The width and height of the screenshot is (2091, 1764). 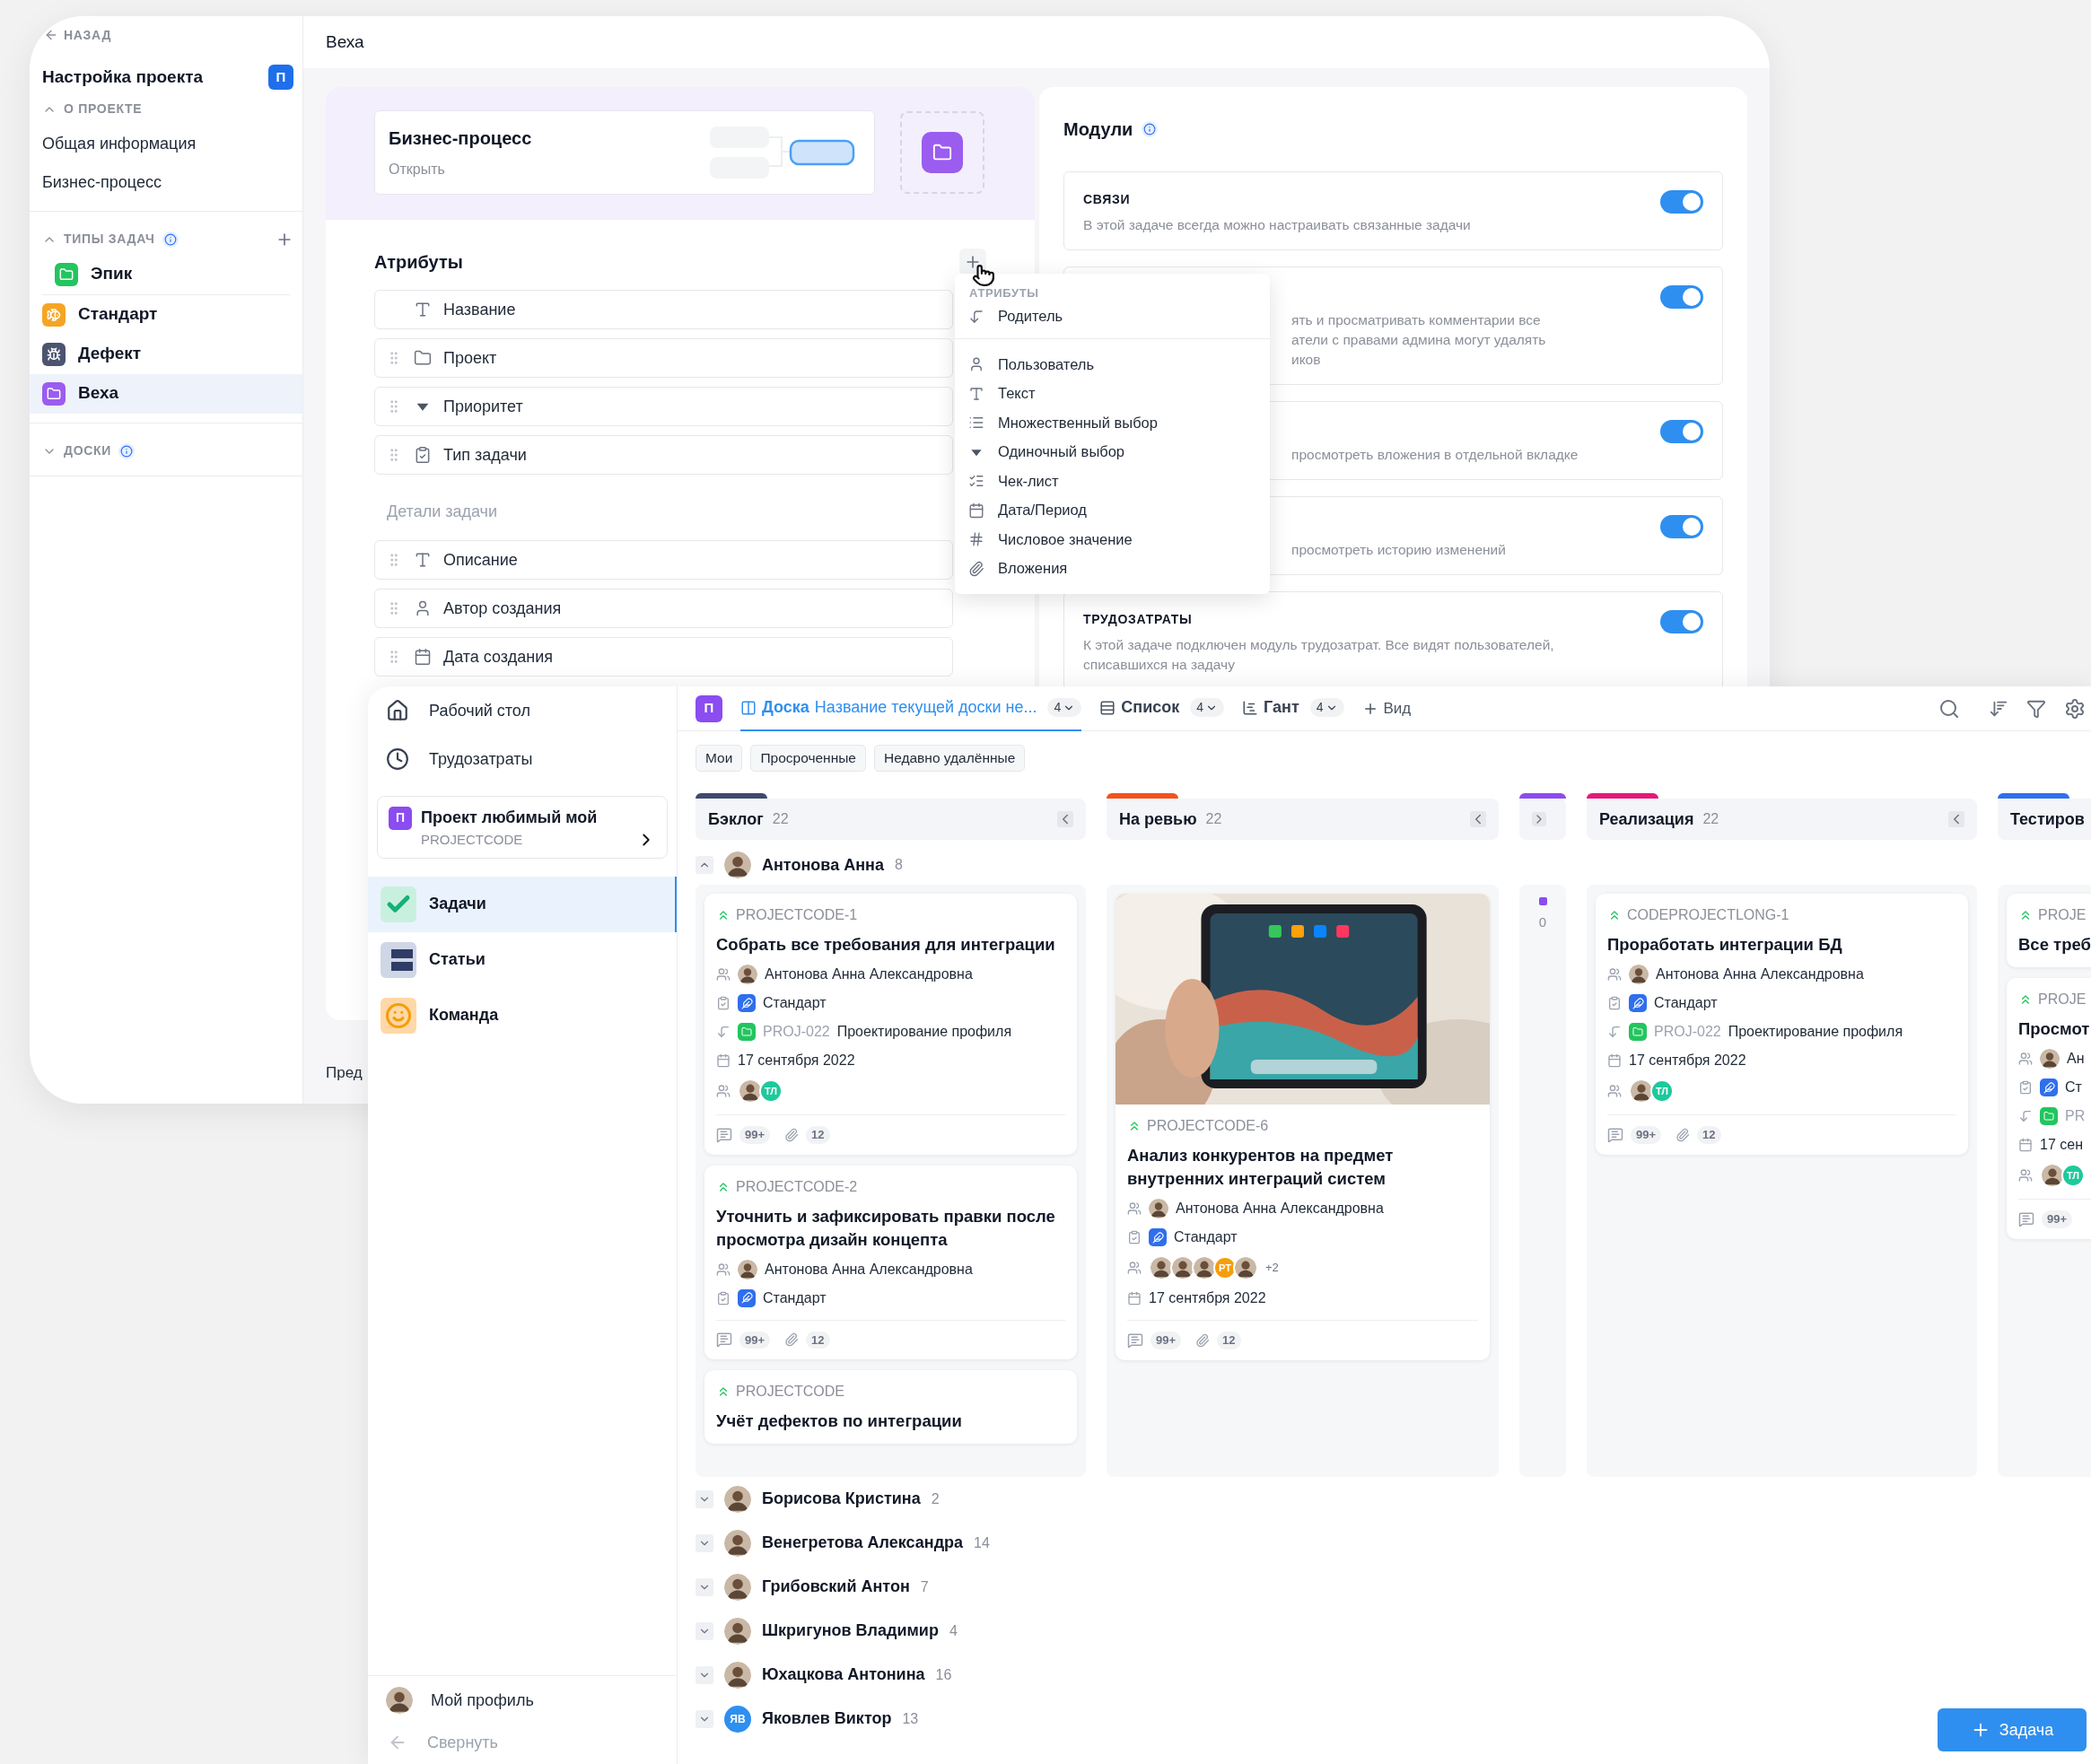 I want to click on attribute-row: Дата создания, so click(x=663, y=657).